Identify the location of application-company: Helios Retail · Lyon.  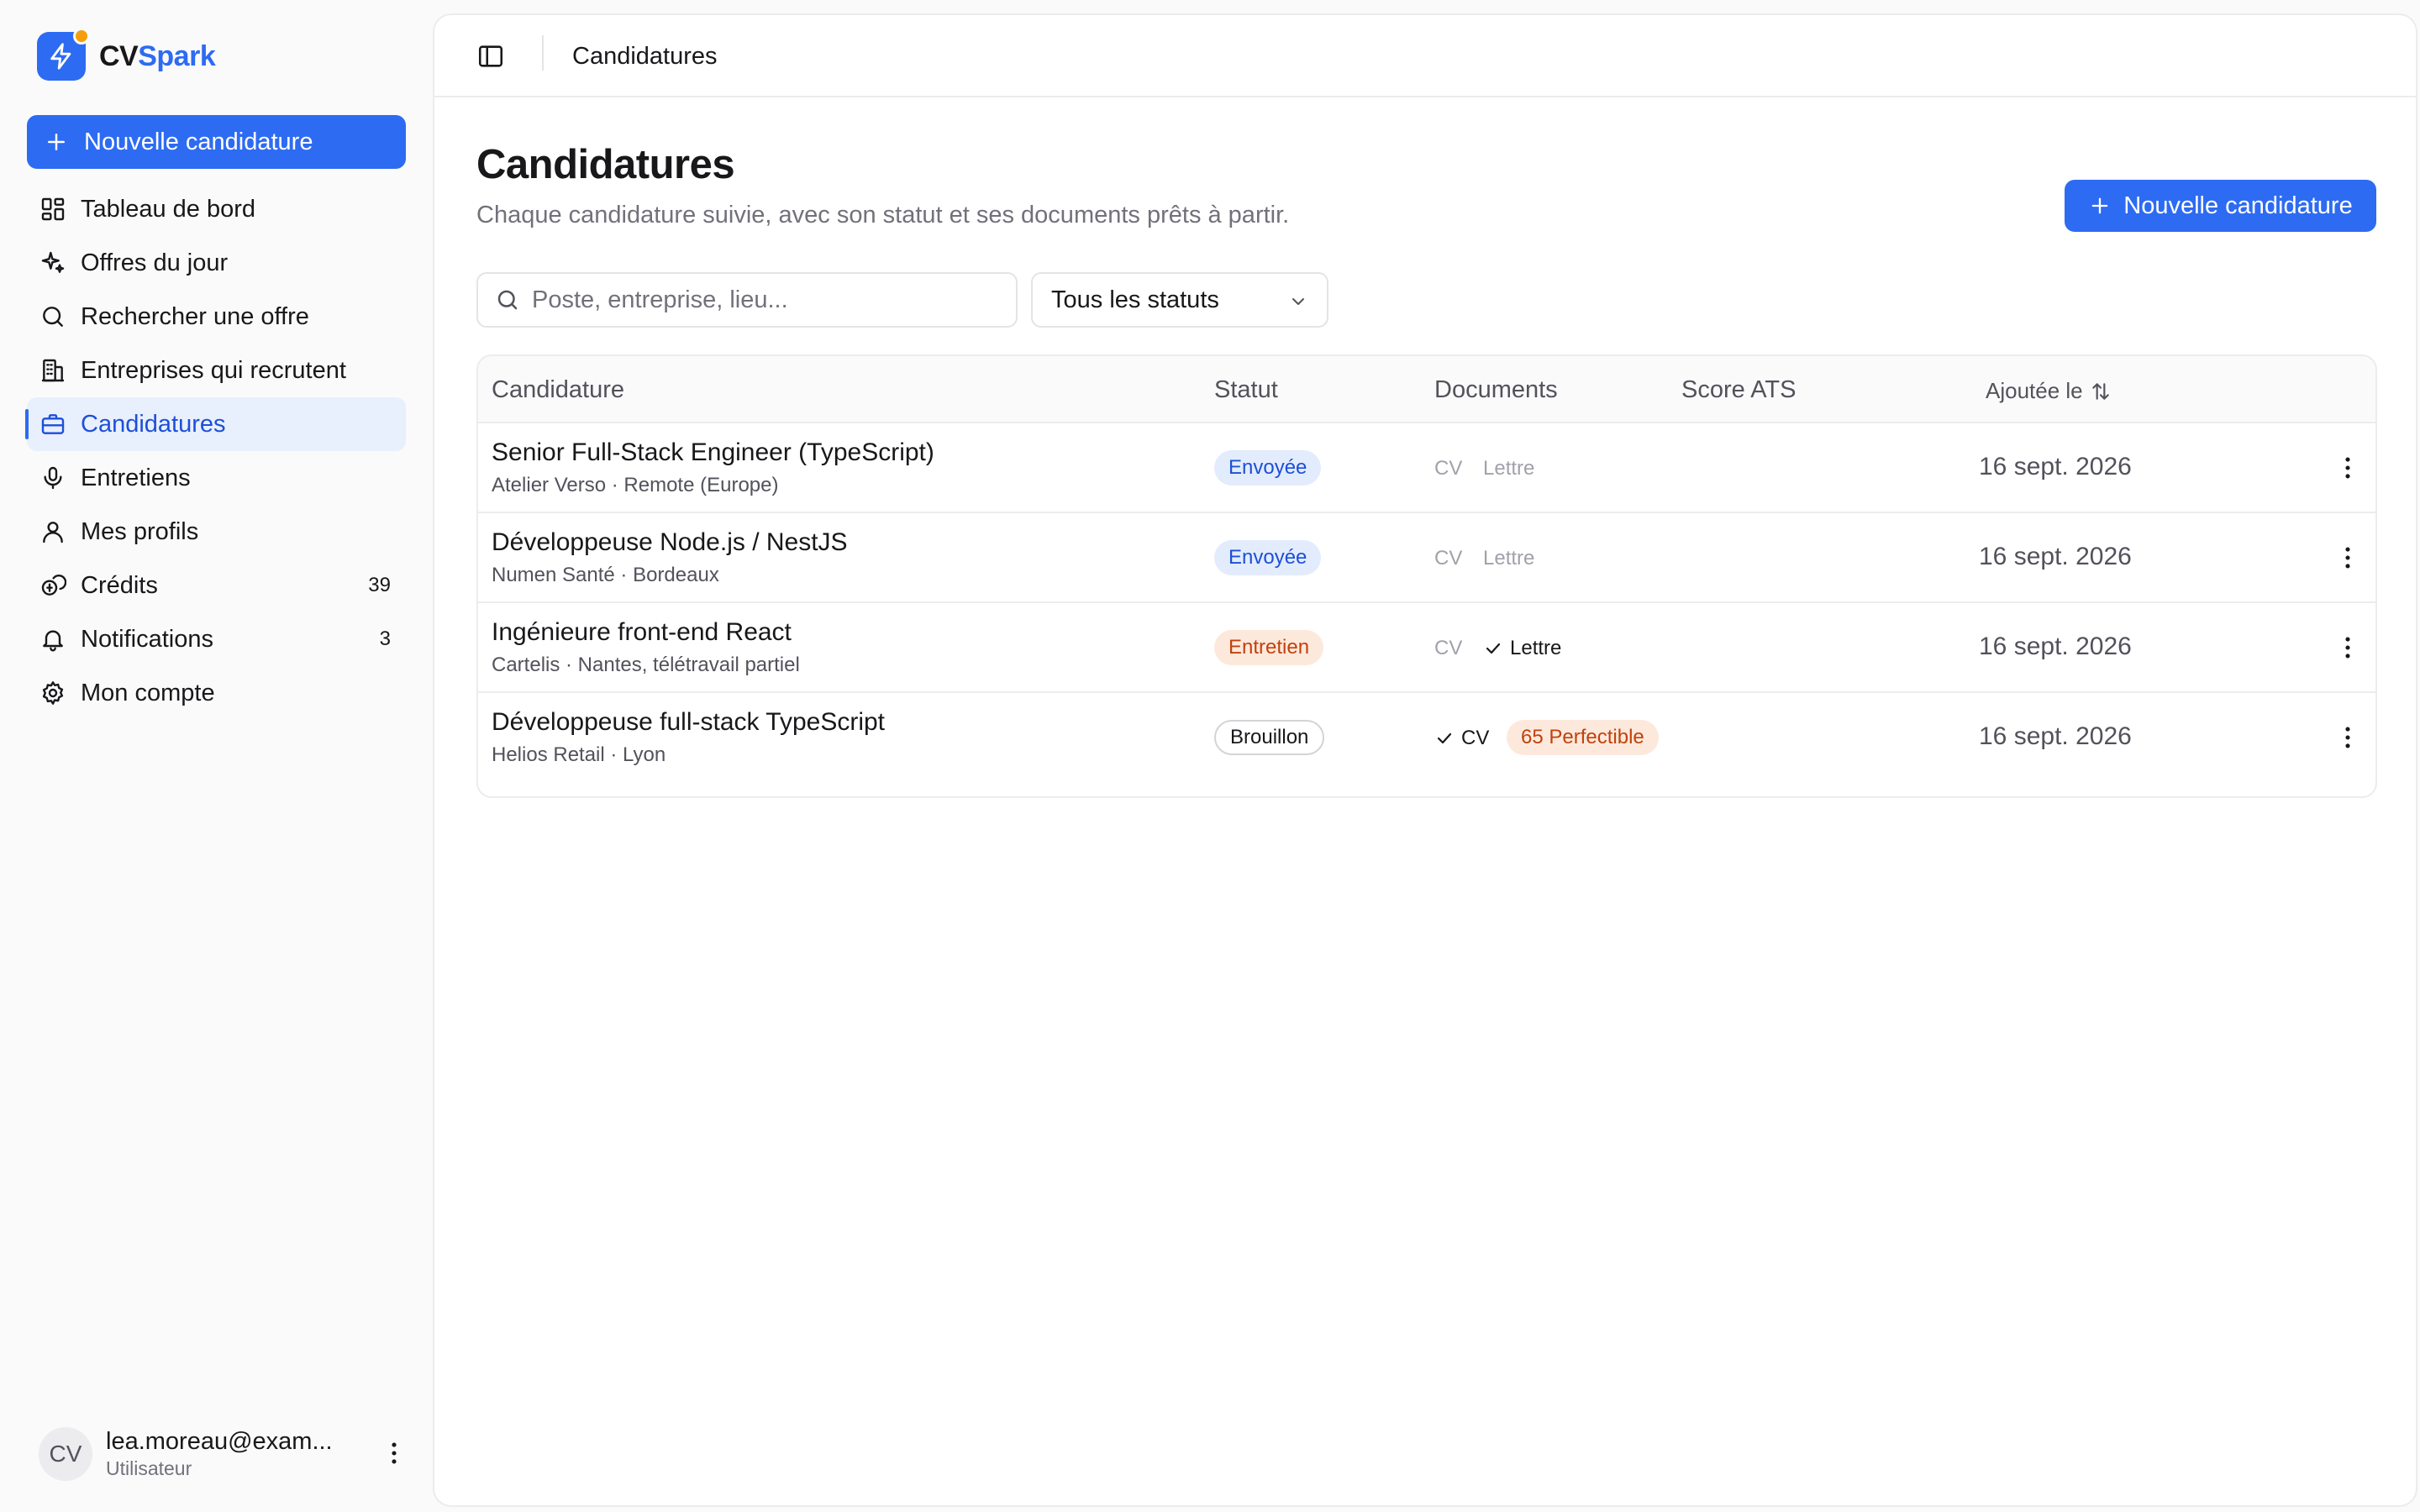
(579, 754).